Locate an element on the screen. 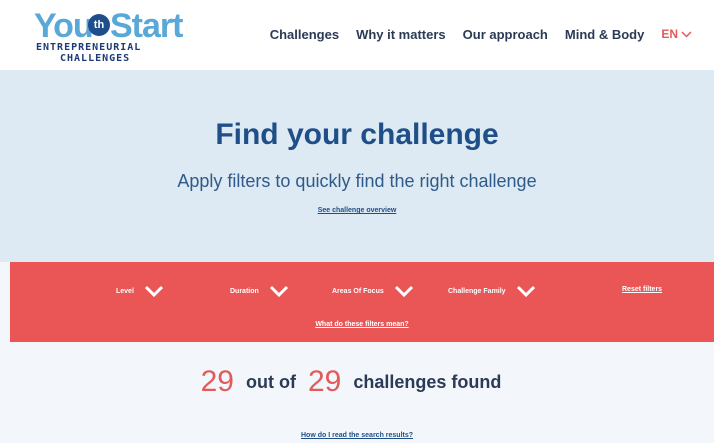 Image resolution: width=714 pixels, height=443 pixels. nav-item-why-it-matters: Why it matters is located at coordinates (401, 34).